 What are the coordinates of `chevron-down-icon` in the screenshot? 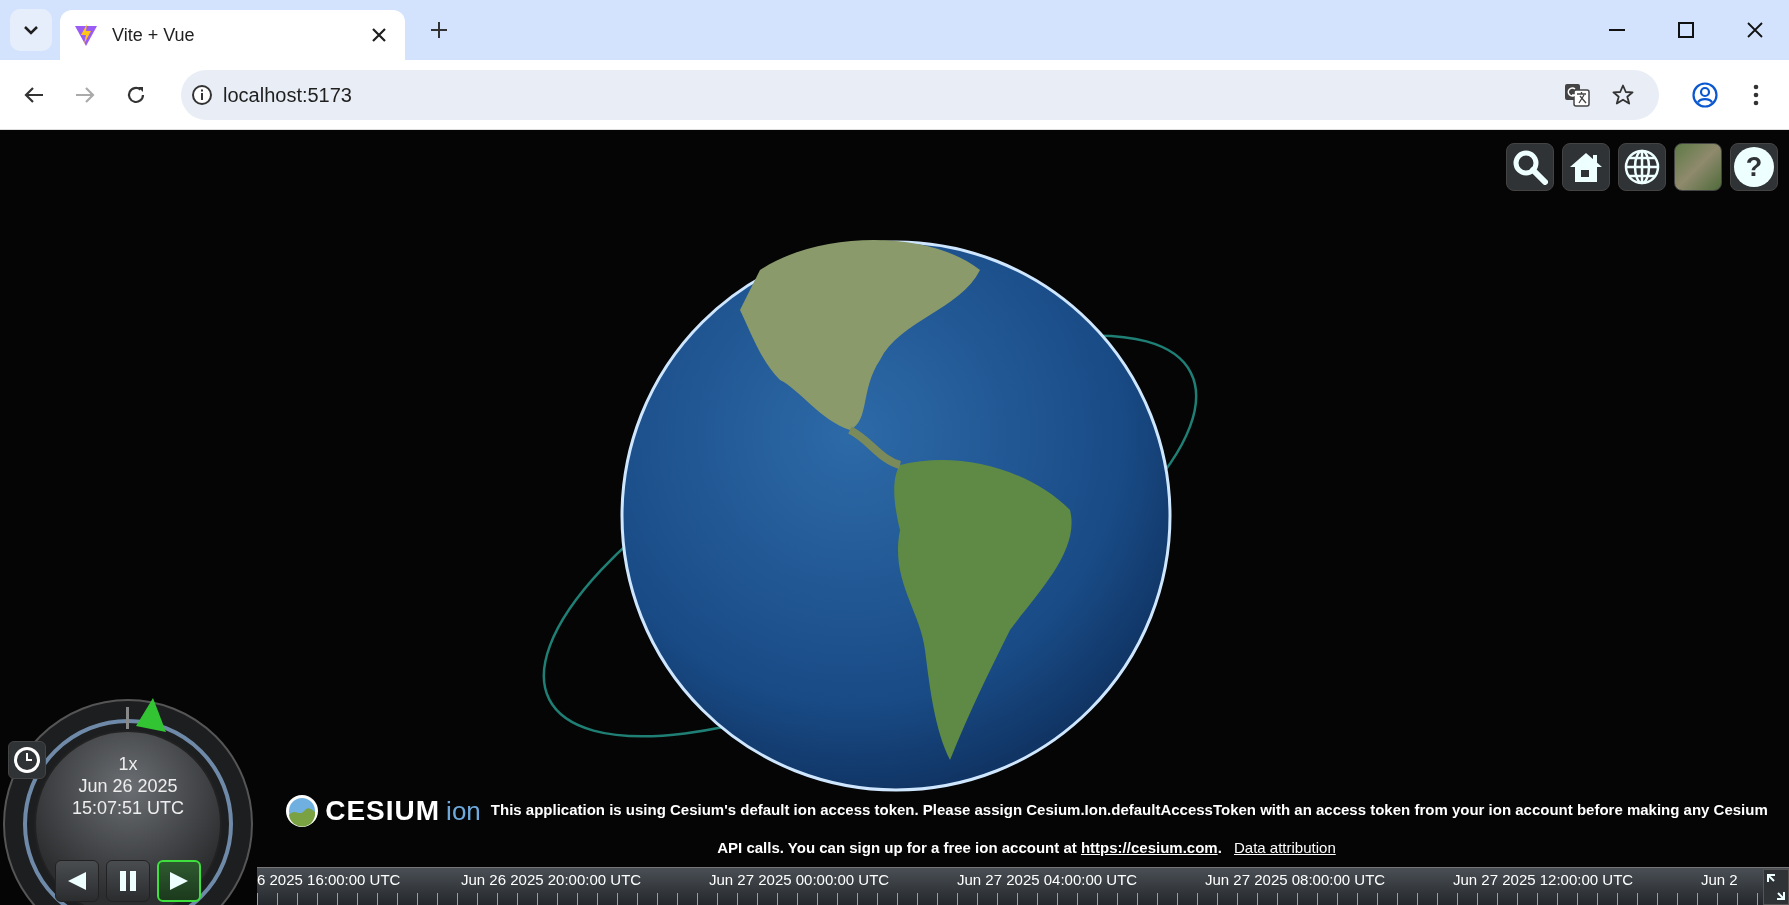 It's located at (31, 30).